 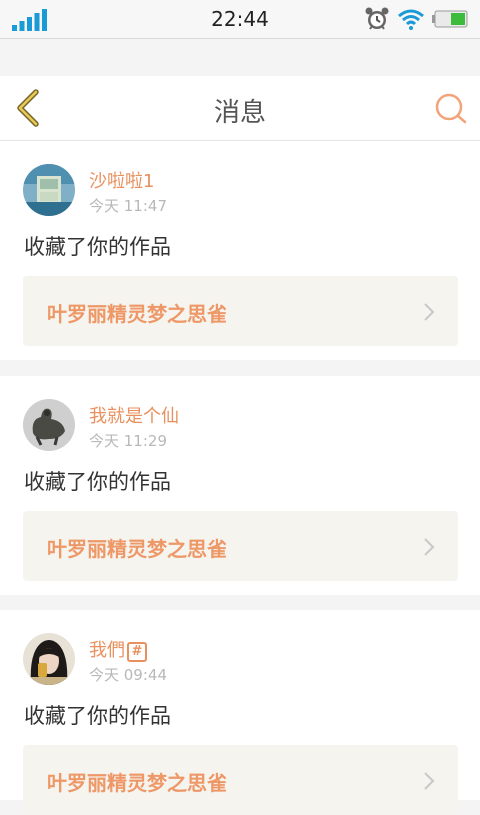 What do you see at coordinates (377, 18) in the screenshot?
I see `alarm-icon` at bounding box center [377, 18].